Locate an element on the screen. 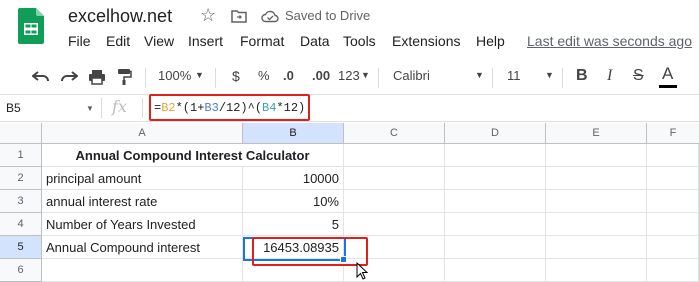 The image size is (699, 282). undo-icon is located at coordinates (41, 77).